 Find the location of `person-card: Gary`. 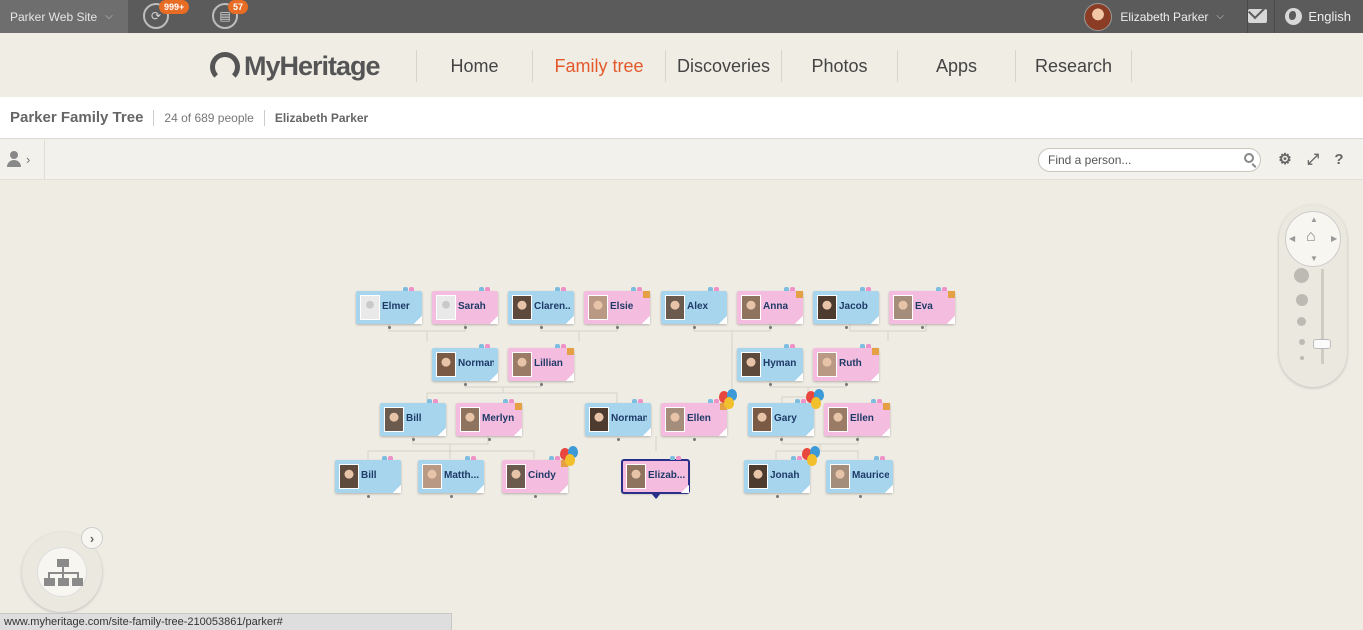

person-card: Gary is located at coordinates (781, 420).